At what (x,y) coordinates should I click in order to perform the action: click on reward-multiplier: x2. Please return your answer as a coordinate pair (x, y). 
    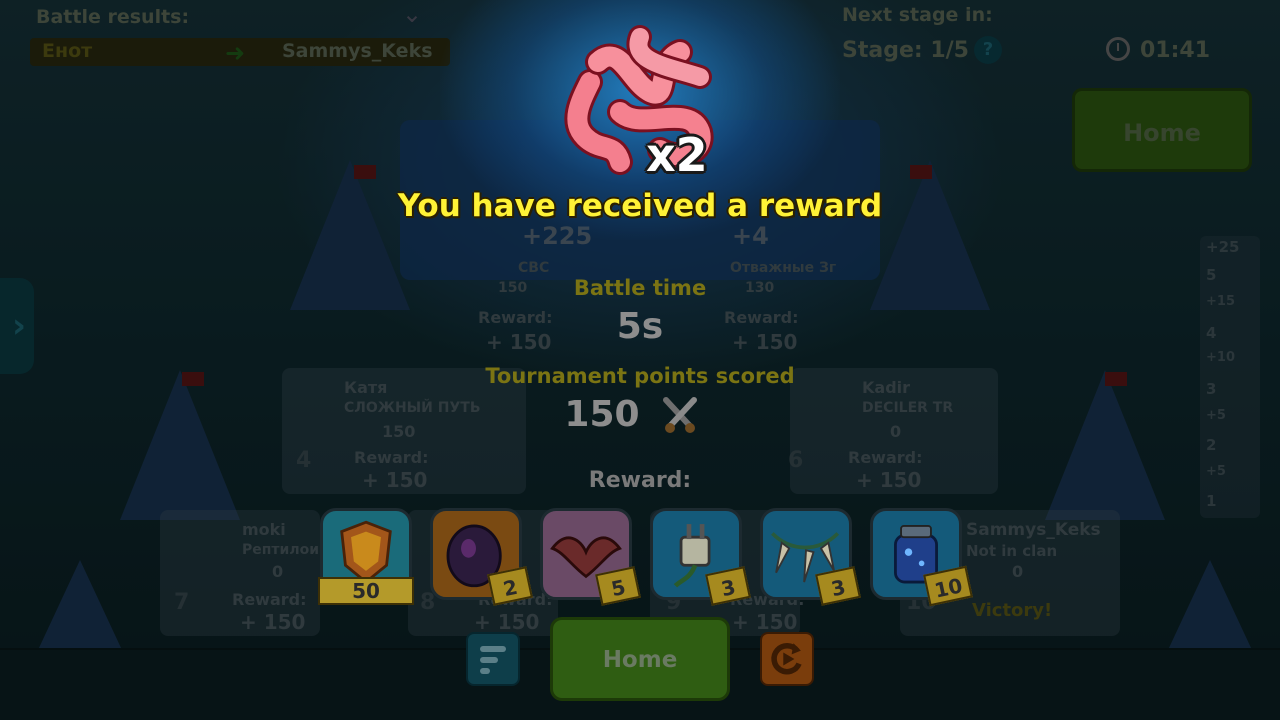
    Looking at the image, I should click on (677, 155).